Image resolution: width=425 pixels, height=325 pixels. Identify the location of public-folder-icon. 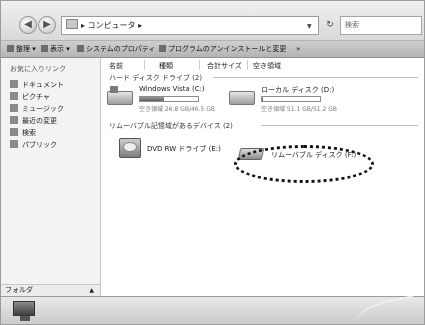
(14, 144).